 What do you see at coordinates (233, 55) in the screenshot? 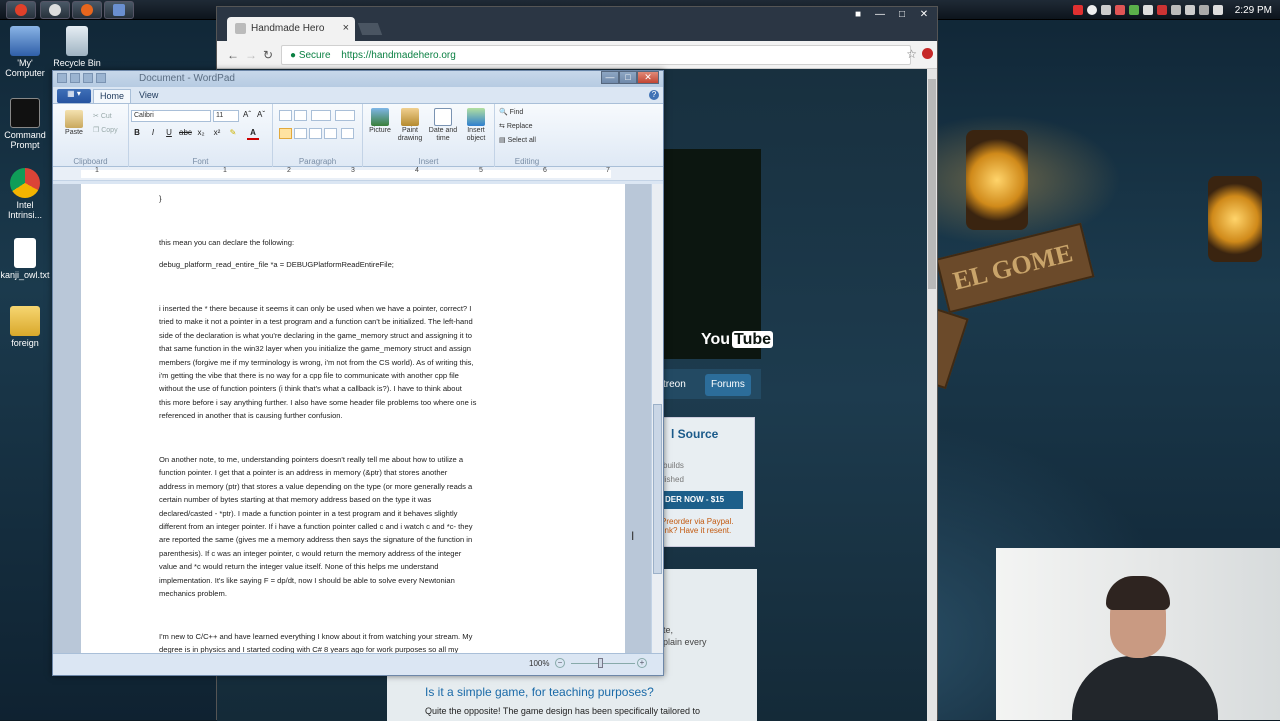
I see `back-icon: ←` at bounding box center [233, 55].